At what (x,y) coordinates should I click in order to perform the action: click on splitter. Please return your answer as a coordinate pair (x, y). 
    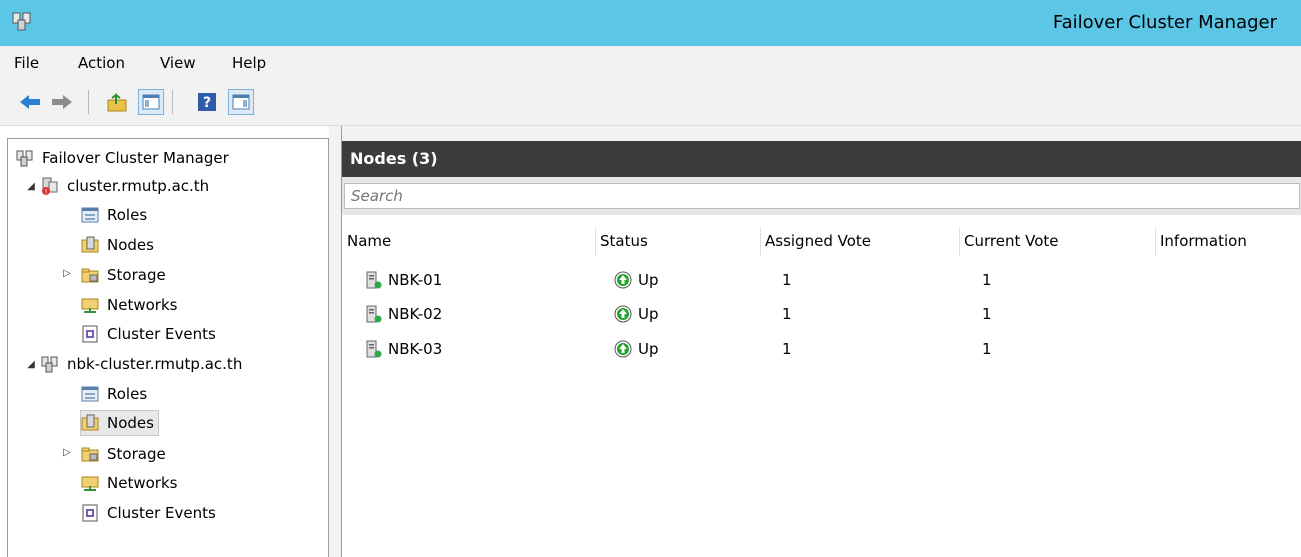
    Looking at the image, I should click on (335, 341).